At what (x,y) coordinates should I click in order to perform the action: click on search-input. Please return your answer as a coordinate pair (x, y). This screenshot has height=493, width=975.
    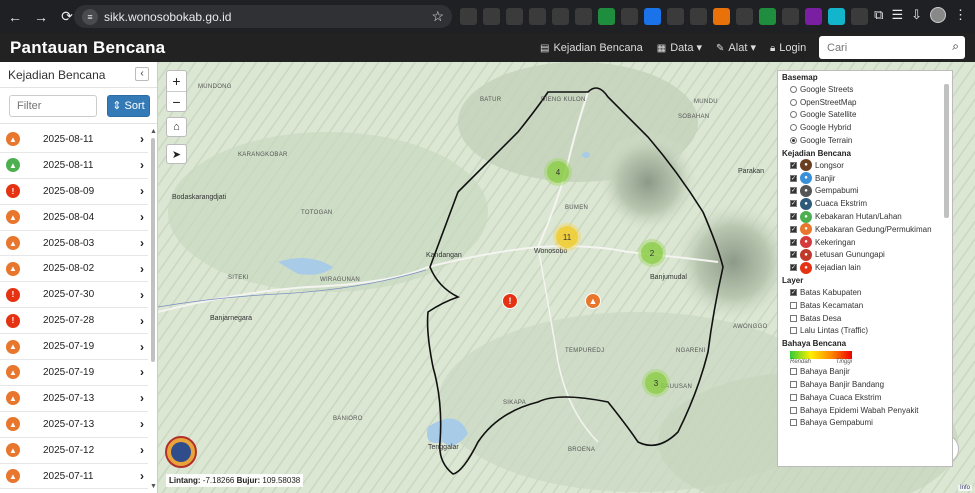
    Looking at the image, I should click on (882, 47).